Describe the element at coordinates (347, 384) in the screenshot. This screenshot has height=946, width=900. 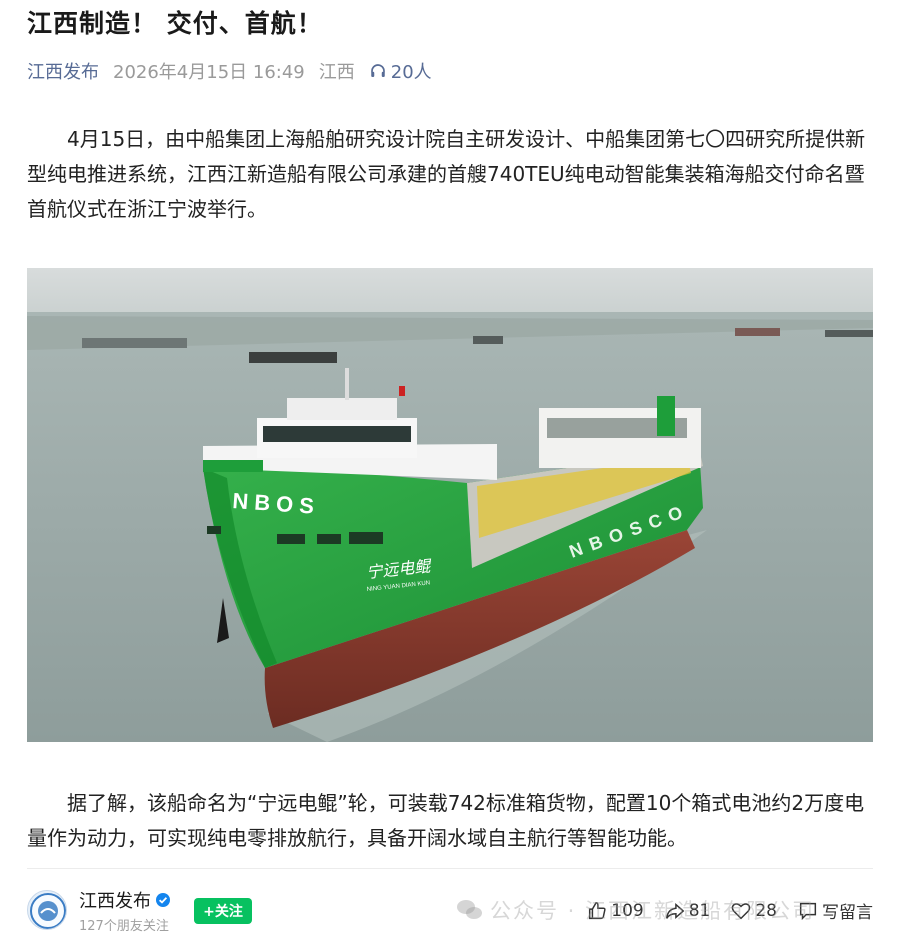
I see `mast` at that location.